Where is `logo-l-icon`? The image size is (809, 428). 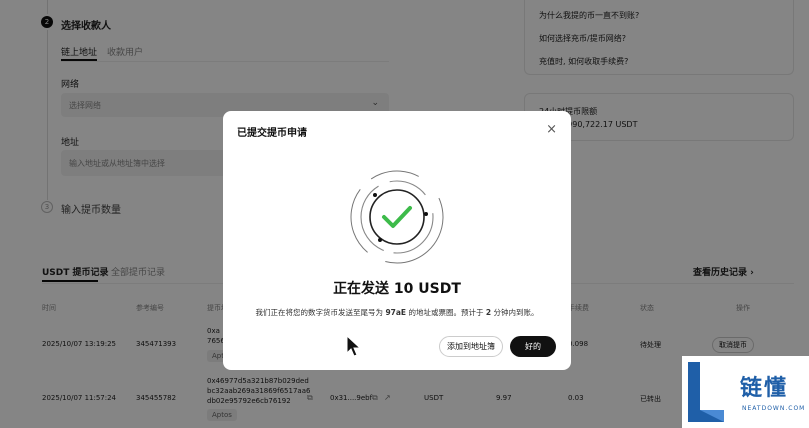
logo-l-icon is located at coordinates (706, 392).